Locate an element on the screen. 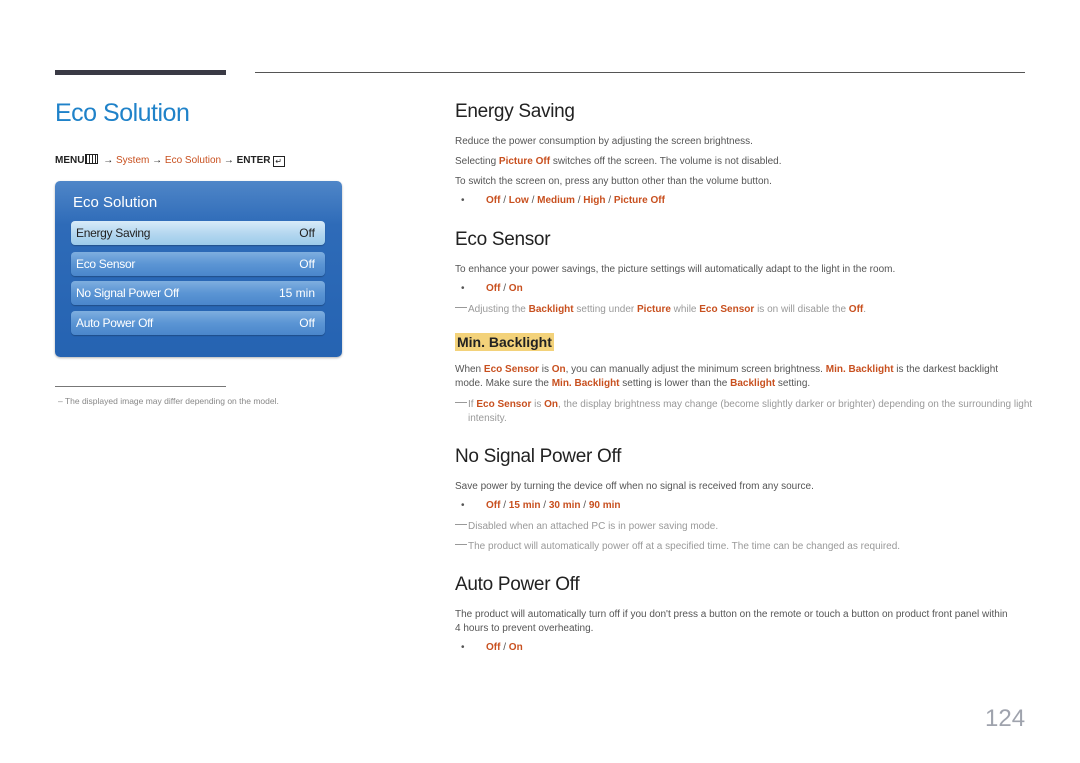 This screenshot has height=763, width=1080. heading-eco-sensor: Eco Sensor is located at coordinates (503, 239).